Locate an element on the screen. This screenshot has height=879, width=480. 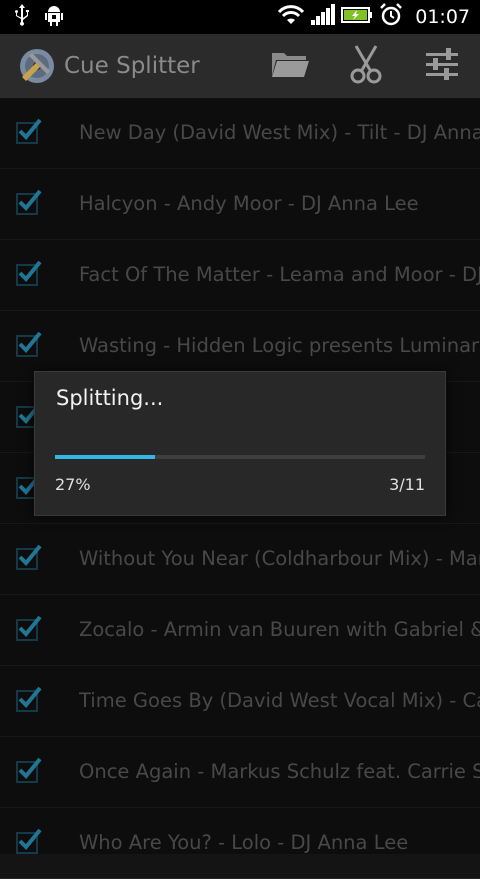
folder-icon is located at coordinates (290, 66).